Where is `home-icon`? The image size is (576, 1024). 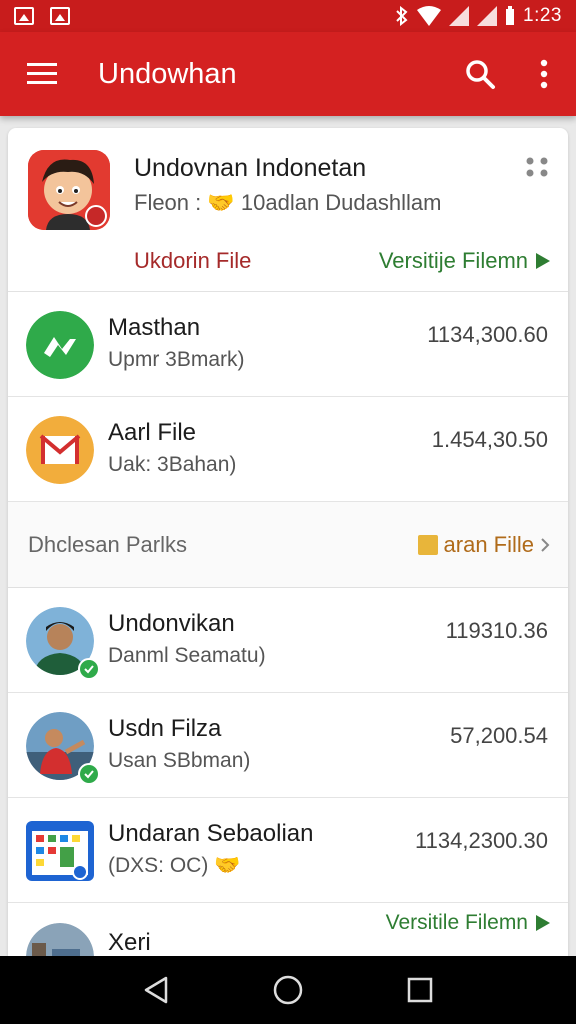 home-icon is located at coordinates (288, 990).